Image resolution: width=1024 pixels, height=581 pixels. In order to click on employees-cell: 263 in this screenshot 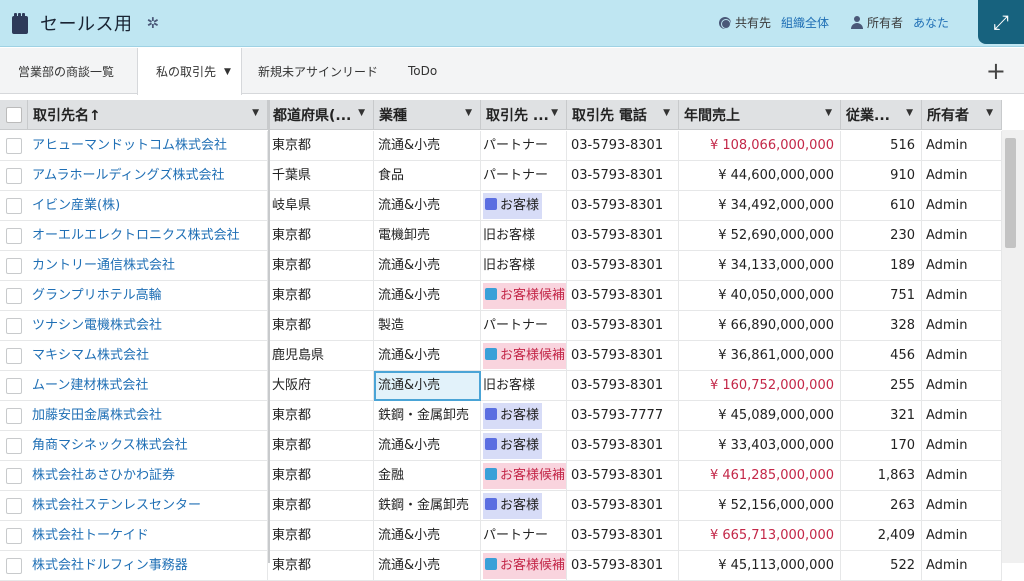, I will do `click(881, 506)`.